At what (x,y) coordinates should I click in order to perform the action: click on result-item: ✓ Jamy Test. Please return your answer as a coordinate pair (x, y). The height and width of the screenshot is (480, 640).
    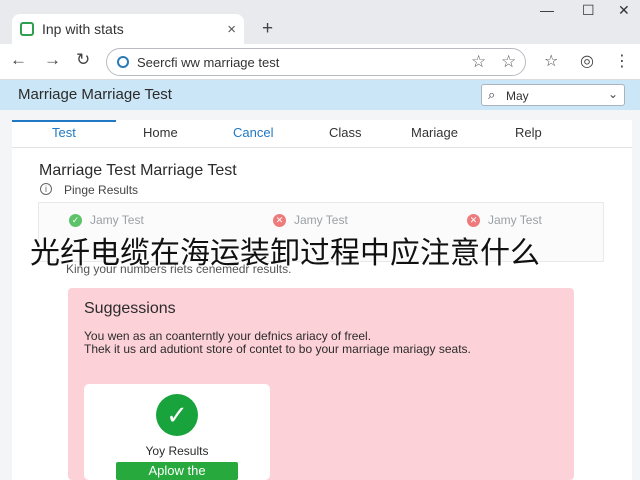
    Looking at the image, I should click on (106, 220).